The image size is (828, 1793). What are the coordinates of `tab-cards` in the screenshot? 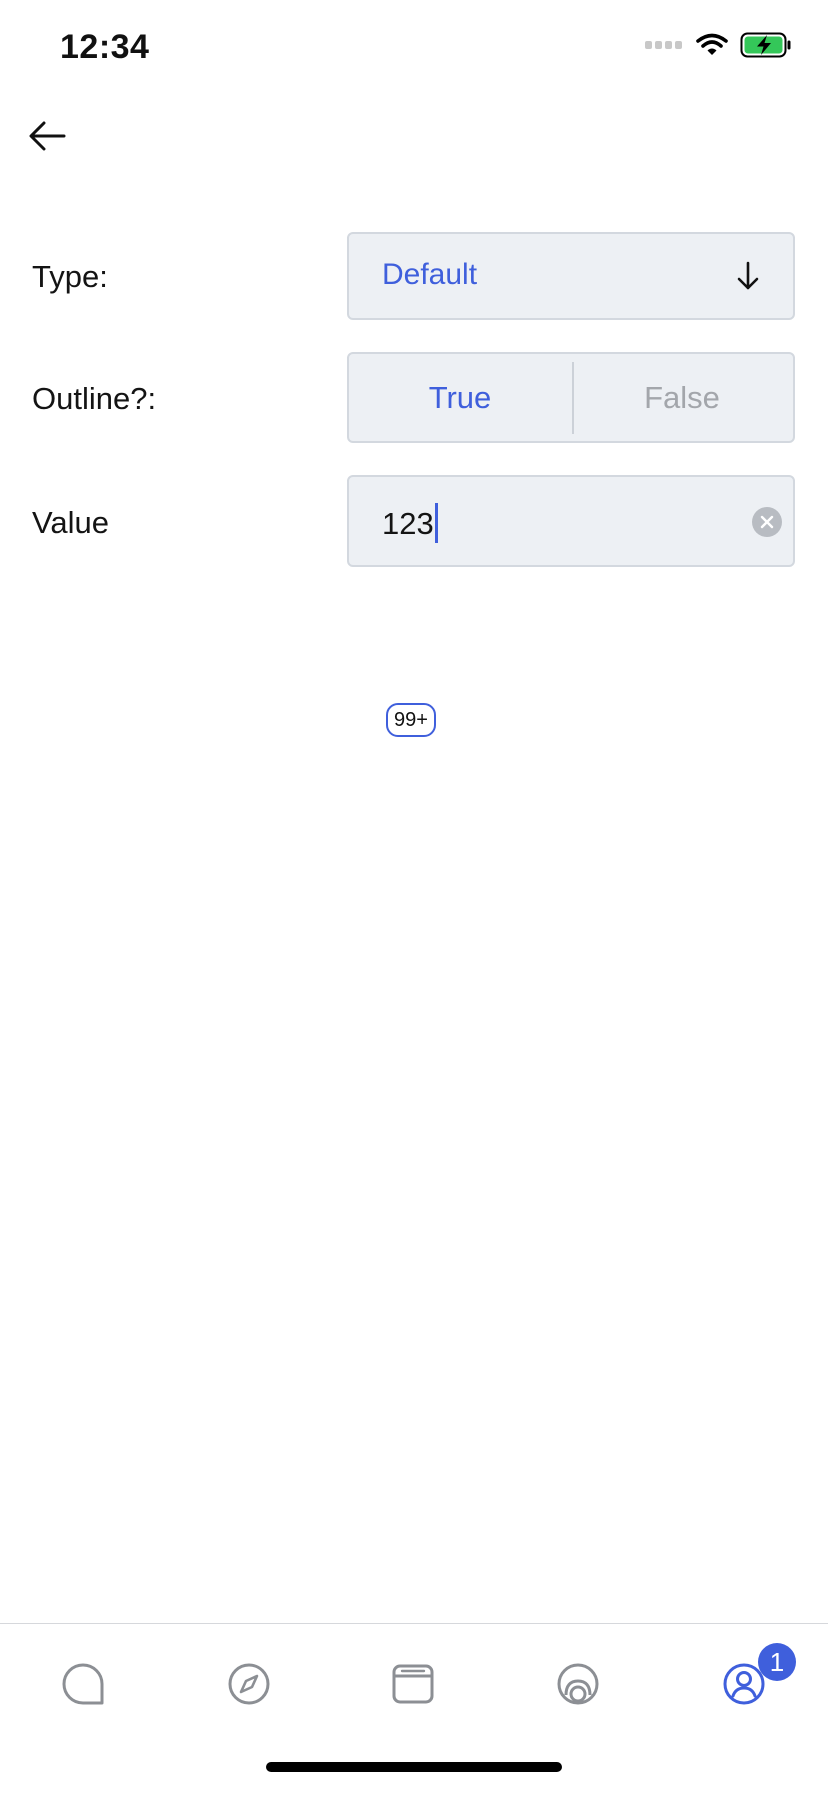 It's located at (413, 1684).